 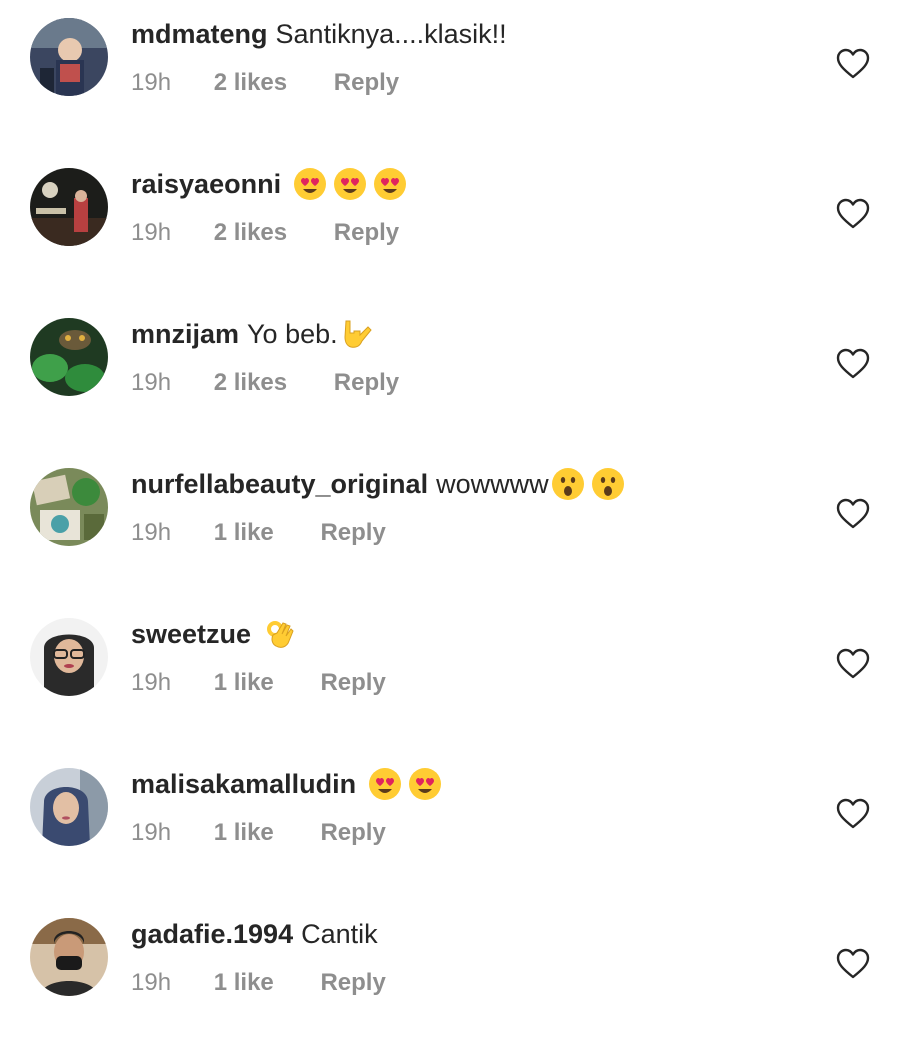 I want to click on comment-text: Yo beb., so click(x=292, y=334).